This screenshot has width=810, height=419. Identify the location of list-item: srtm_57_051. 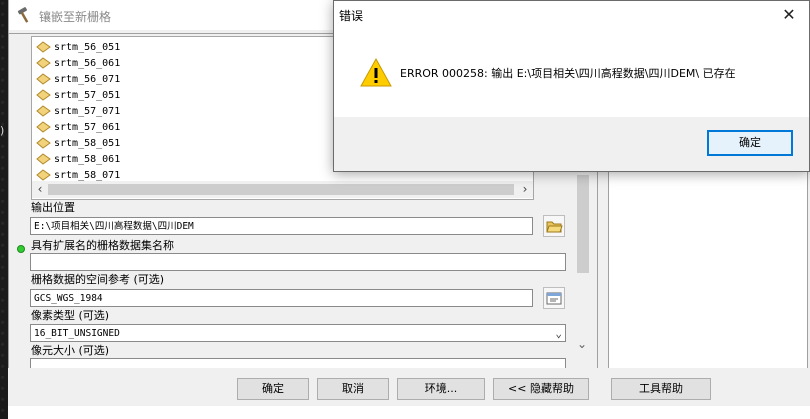
(78, 95).